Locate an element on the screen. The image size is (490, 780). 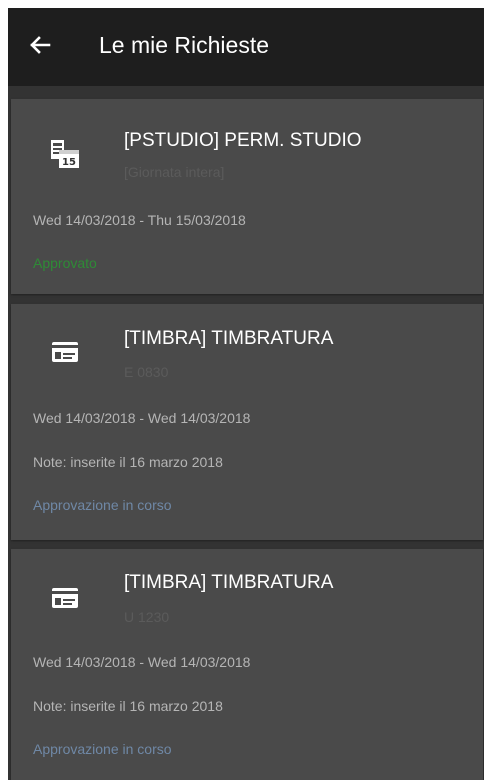
request-dates: Wed 14/03/2018 - Thu 15/03/2018 is located at coordinates (139, 220).